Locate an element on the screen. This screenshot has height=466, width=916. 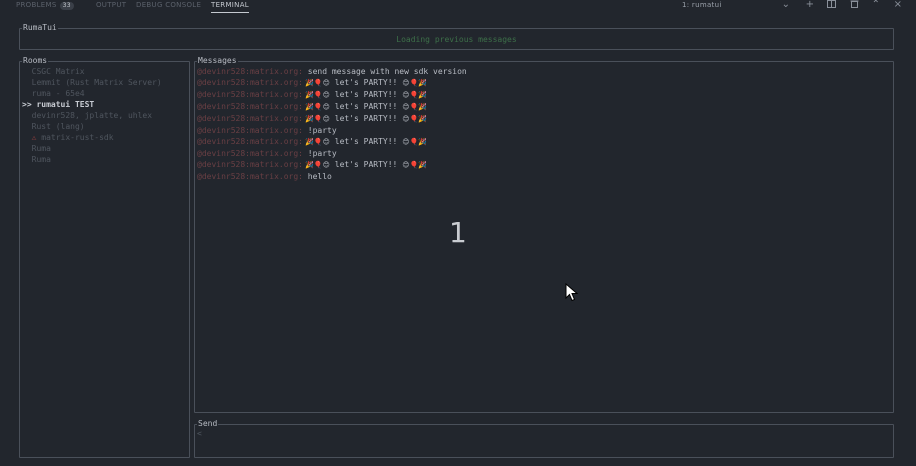
mouse-cursor-icon is located at coordinates (572, 292).